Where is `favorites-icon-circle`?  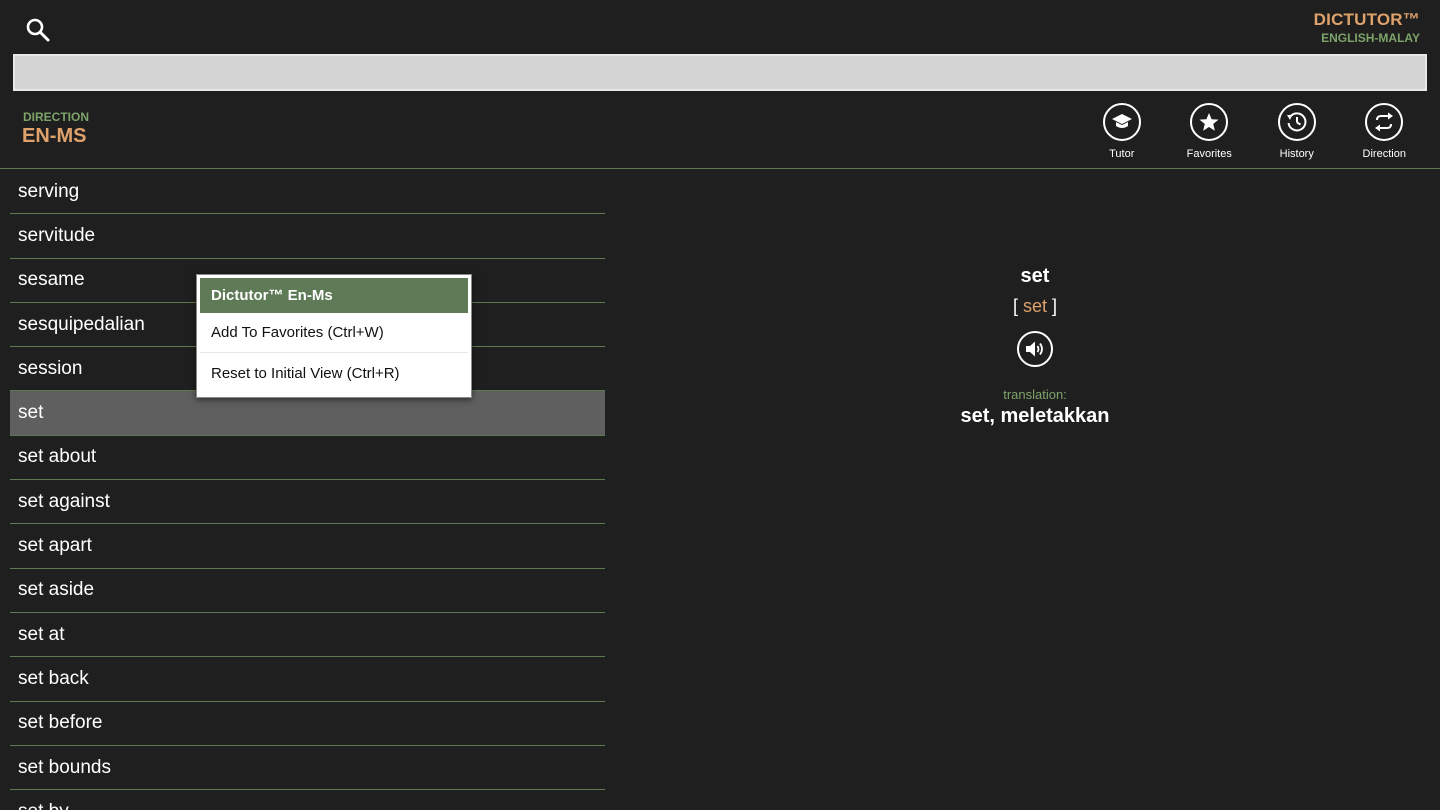
favorites-icon-circle is located at coordinates (1209, 122).